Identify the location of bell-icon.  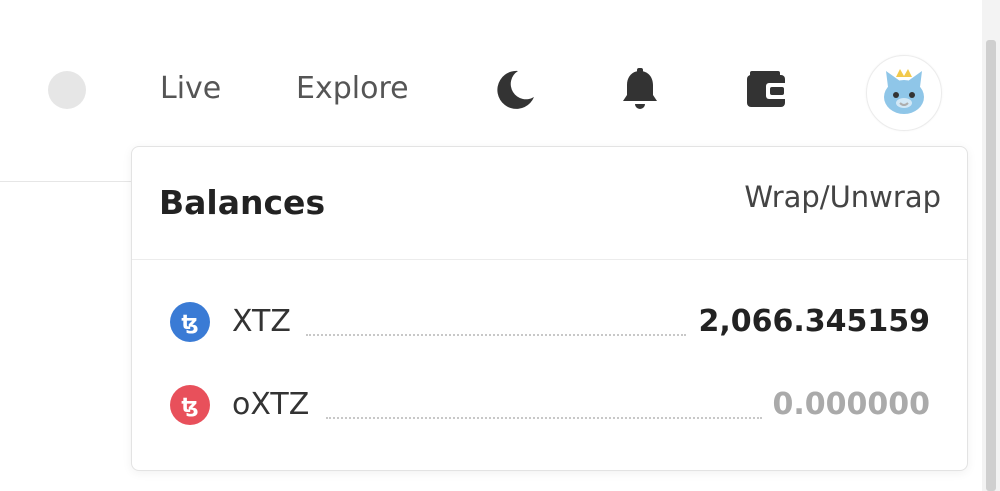
(640, 88).